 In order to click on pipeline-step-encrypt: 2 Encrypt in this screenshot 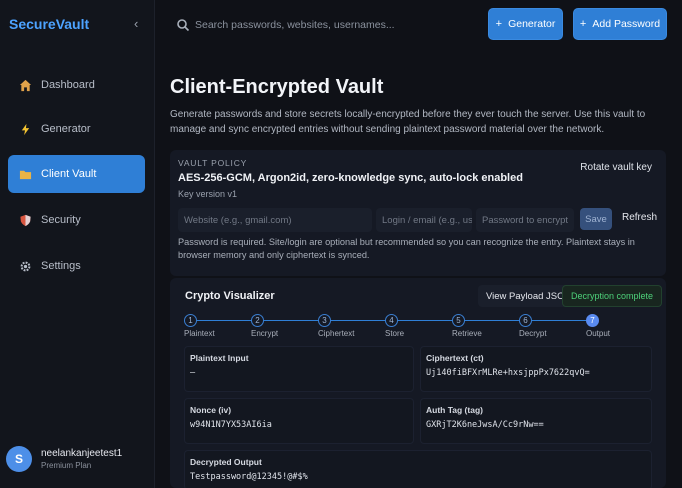, I will do `click(281, 326)`.